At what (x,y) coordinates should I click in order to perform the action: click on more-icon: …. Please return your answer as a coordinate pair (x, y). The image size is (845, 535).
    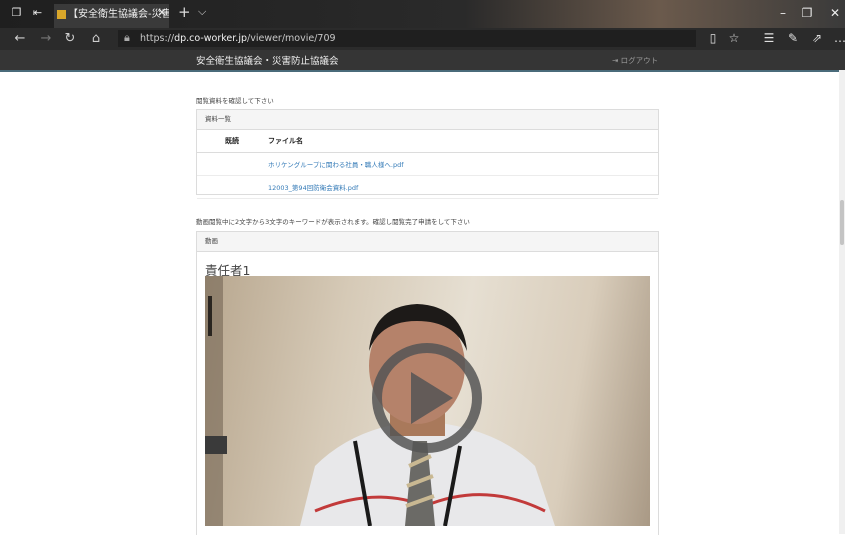
    Looking at the image, I should click on (838, 38).